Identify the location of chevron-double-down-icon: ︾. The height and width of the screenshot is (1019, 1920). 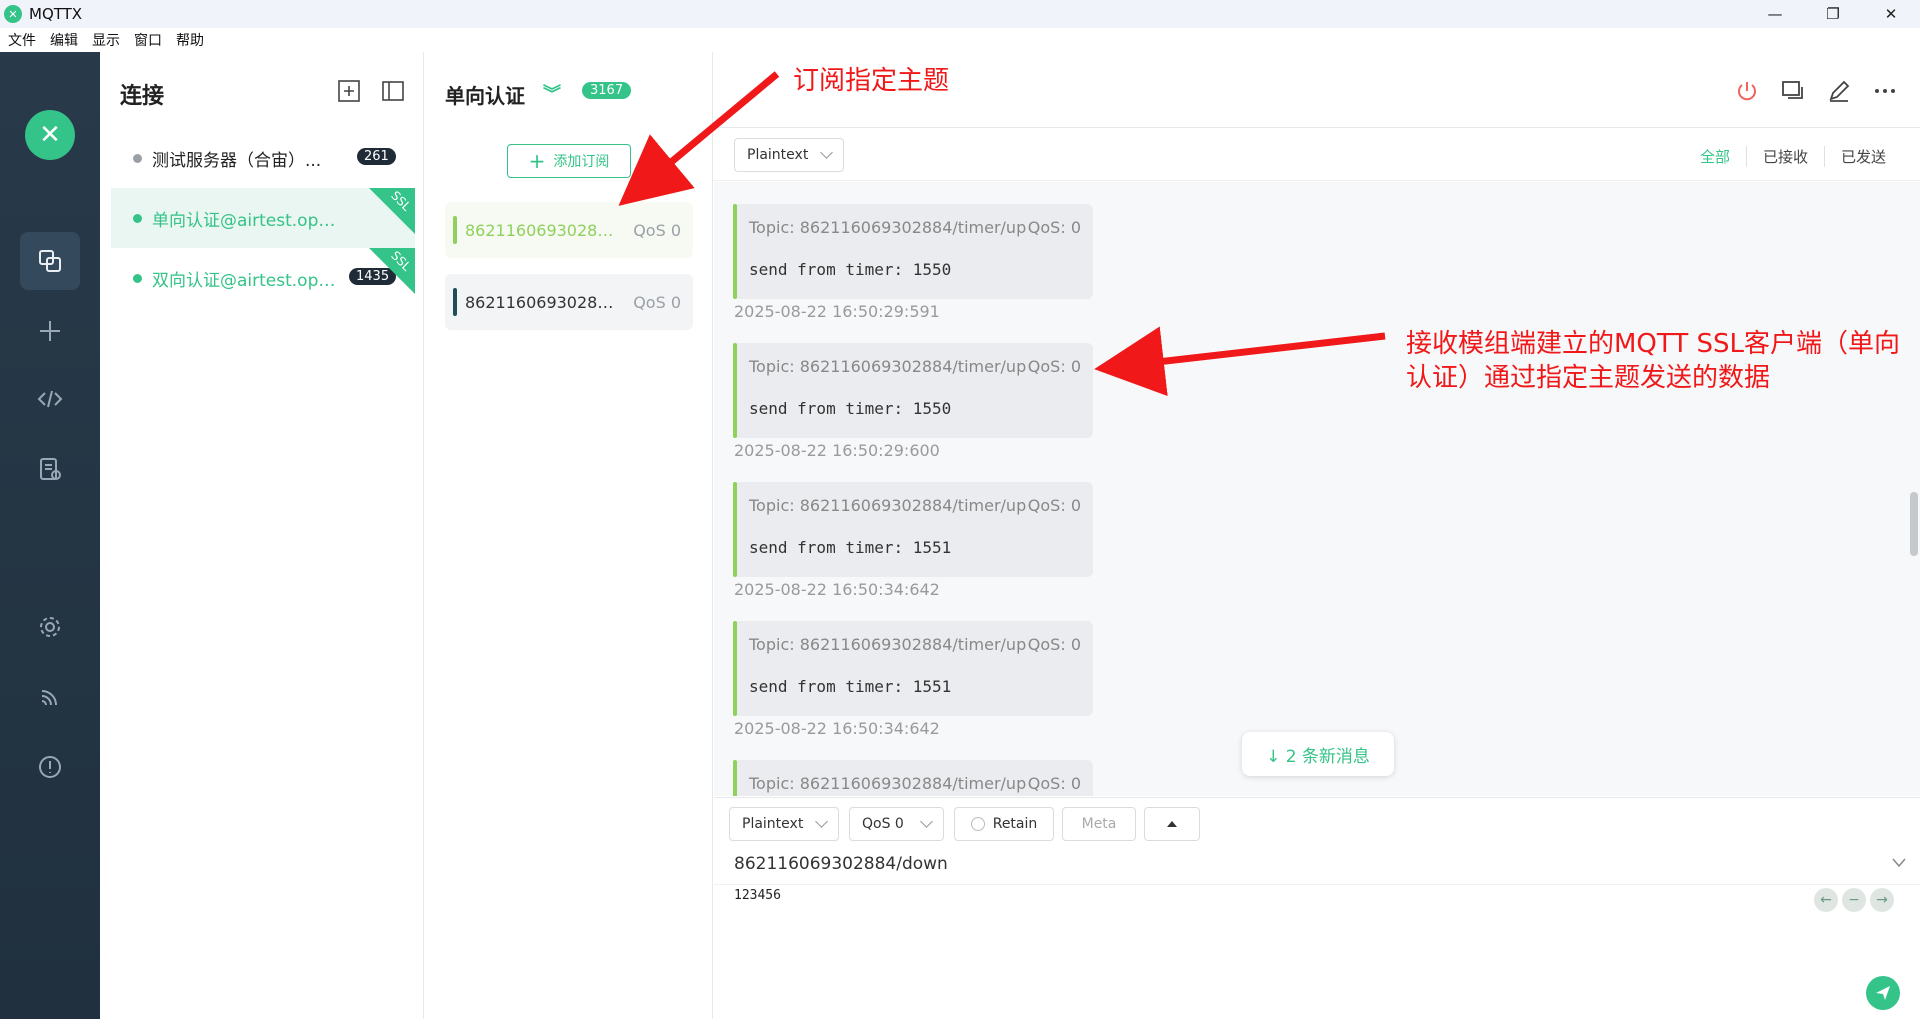
(552, 93).